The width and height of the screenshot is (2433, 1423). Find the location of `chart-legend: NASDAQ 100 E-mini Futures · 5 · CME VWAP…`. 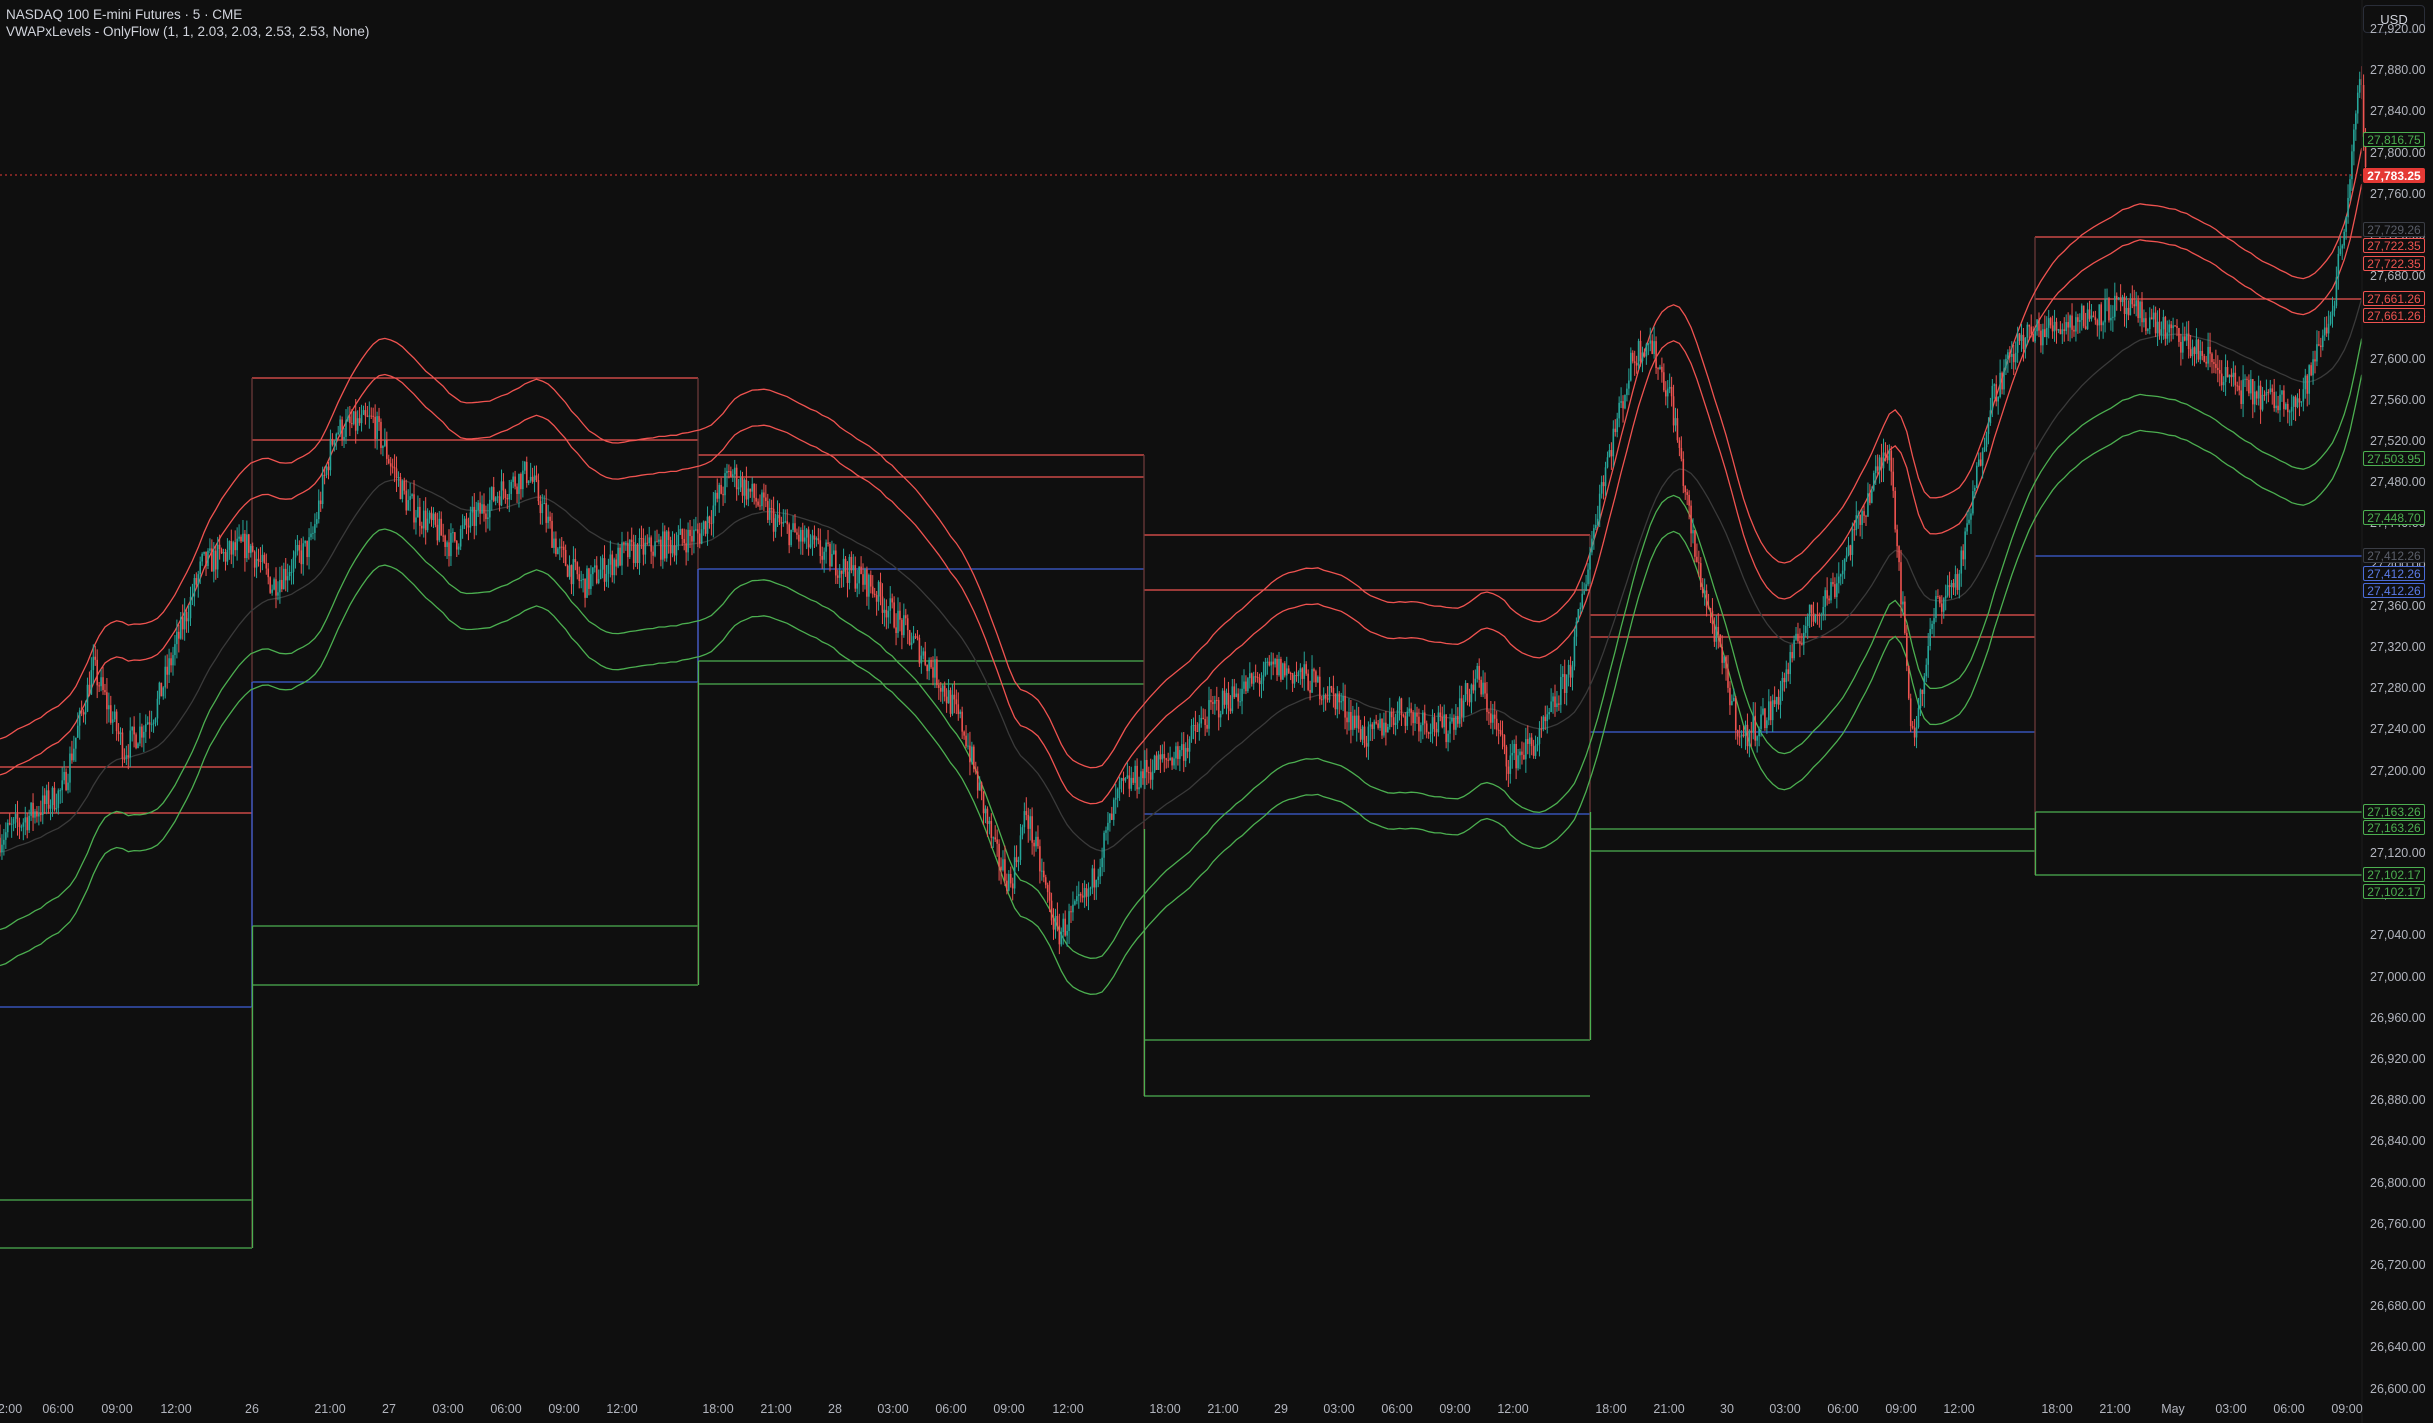

chart-legend: NASDAQ 100 E-mini Futures · 5 · CME VWAP… is located at coordinates (187, 23).